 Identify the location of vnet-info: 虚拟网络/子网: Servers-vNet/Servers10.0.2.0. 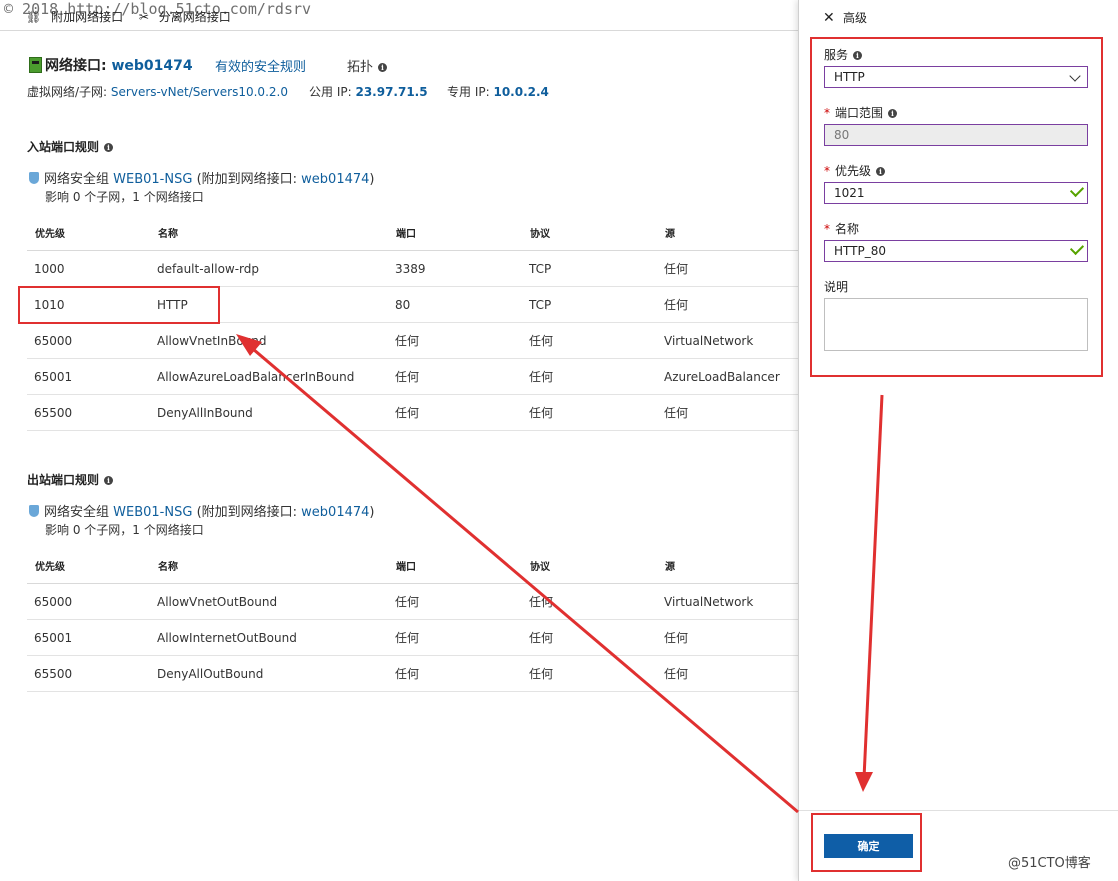
(157, 92).